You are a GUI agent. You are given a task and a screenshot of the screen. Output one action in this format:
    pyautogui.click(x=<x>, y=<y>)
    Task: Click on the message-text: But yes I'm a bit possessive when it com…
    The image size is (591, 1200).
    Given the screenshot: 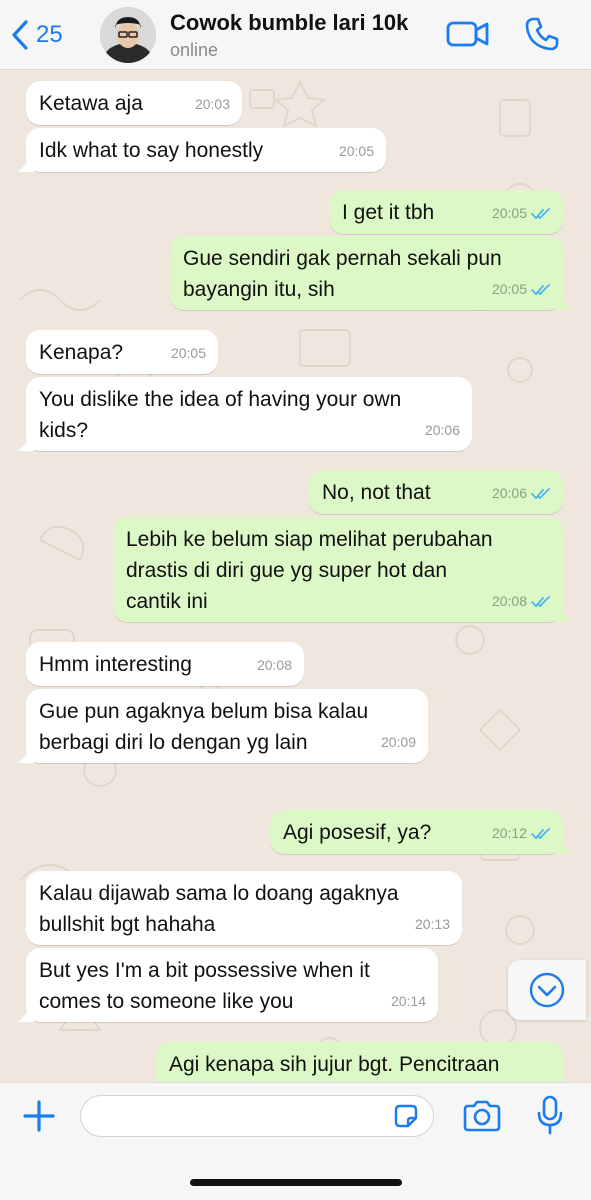 What is the action you would take?
    pyautogui.click(x=204, y=986)
    